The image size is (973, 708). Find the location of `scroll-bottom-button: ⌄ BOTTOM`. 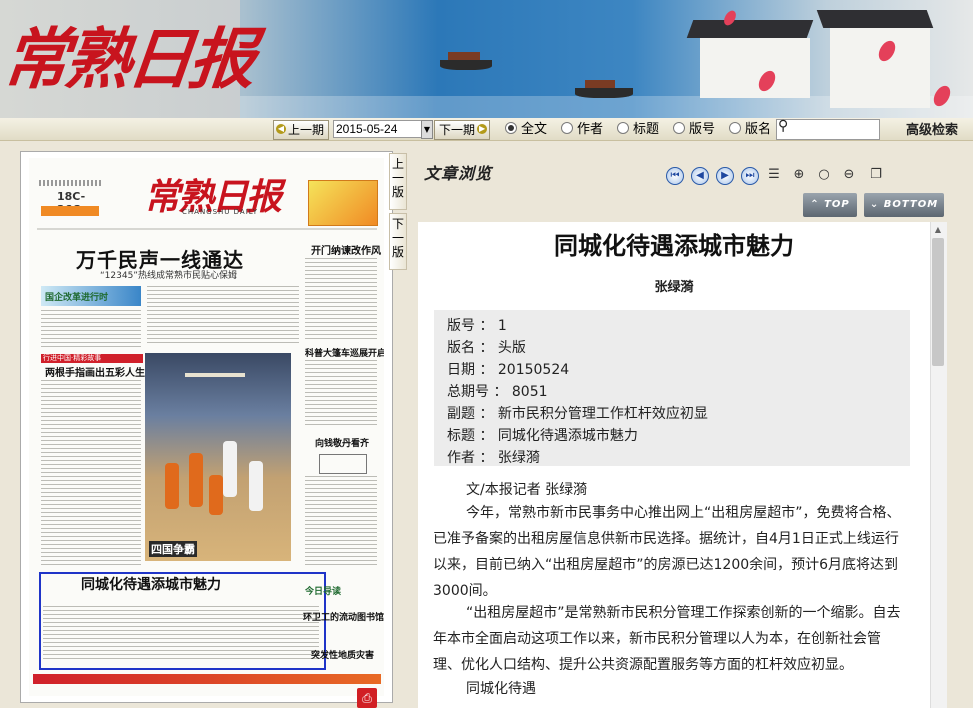

scroll-bottom-button: ⌄ BOTTOM is located at coordinates (904, 205).